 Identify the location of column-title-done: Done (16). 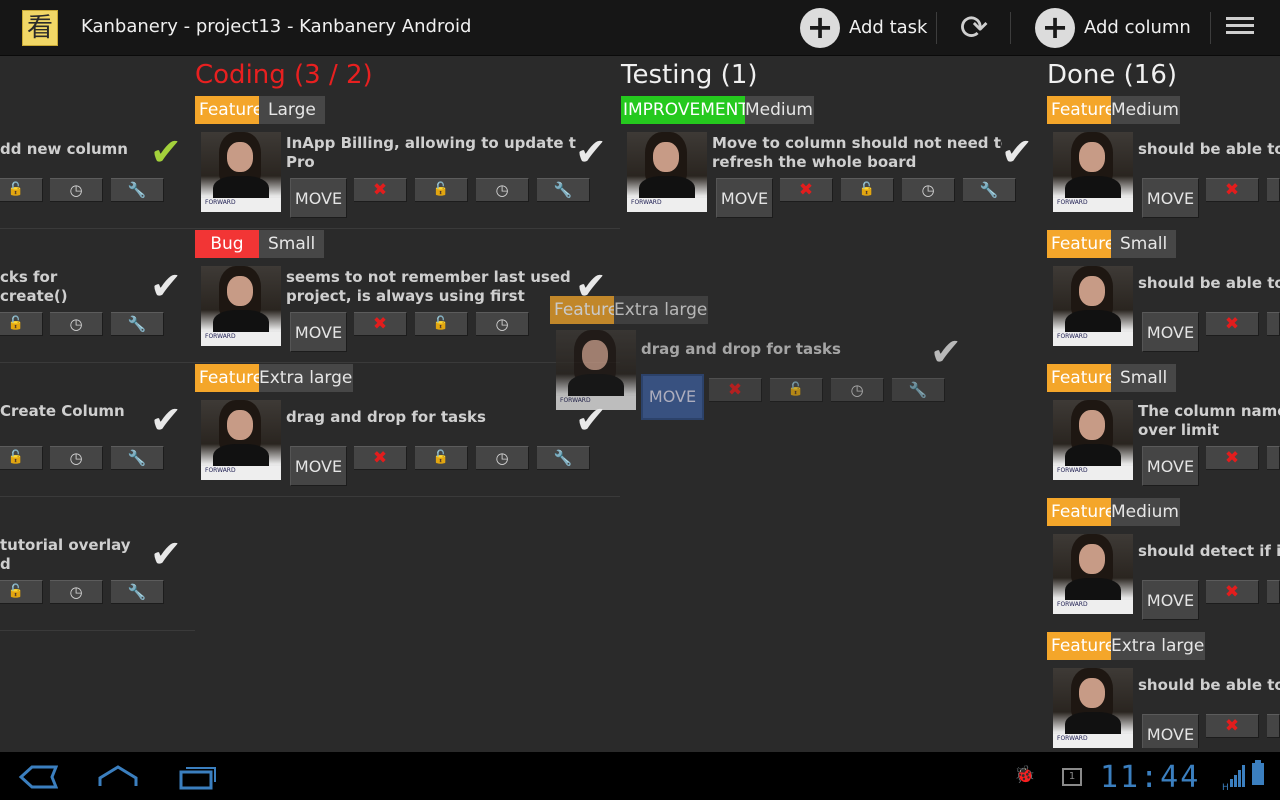
(1112, 75).